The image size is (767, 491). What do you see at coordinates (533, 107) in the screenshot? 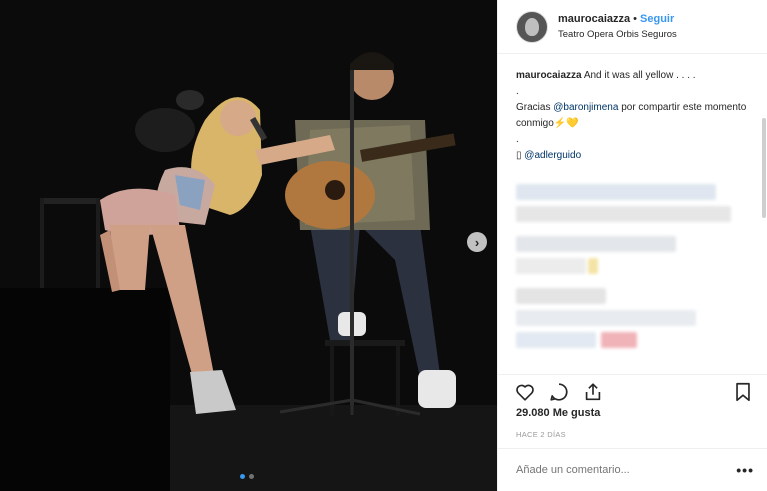
I see `thanks-prefix: Gracias` at bounding box center [533, 107].